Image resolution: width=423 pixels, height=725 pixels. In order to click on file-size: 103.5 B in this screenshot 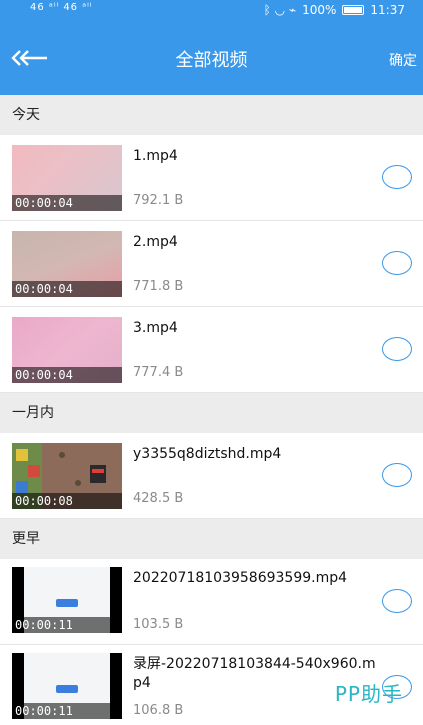, I will do `click(158, 624)`.